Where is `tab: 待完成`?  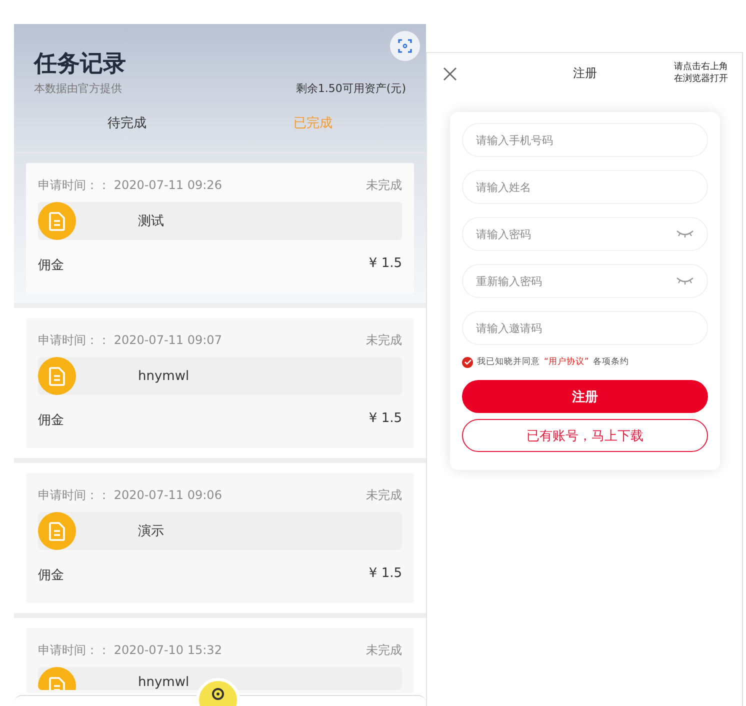 tab: 待完成 is located at coordinates (127, 123).